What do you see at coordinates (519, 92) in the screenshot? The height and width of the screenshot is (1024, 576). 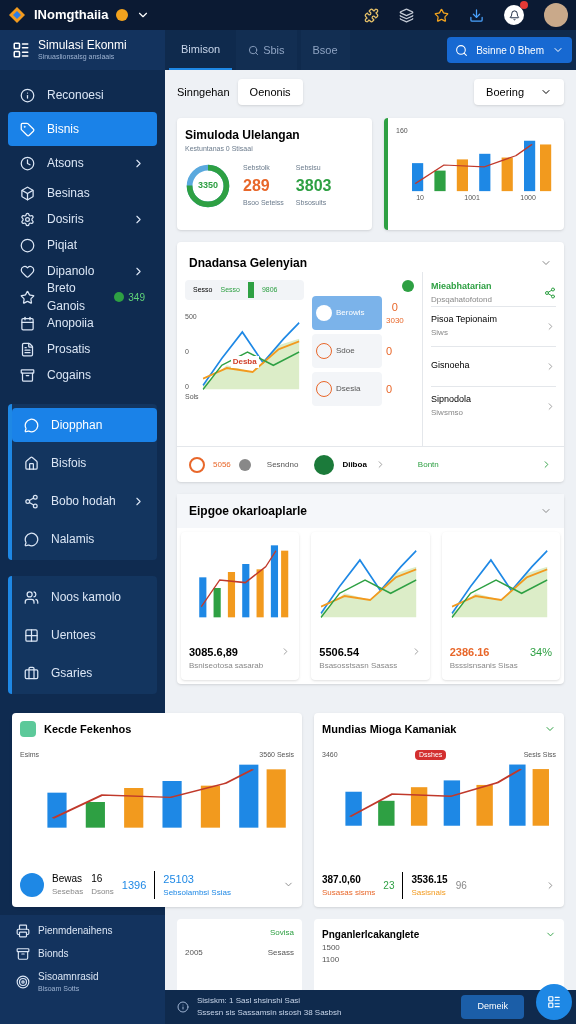 I see `sort-dropdown: Boering` at bounding box center [519, 92].